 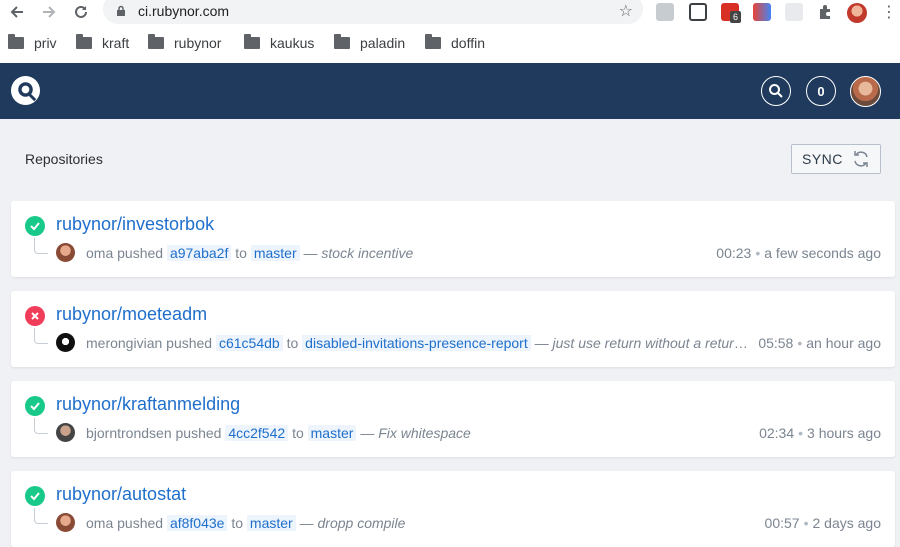 What do you see at coordinates (889, 12) in the screenshot?
I see `browser-menu-icon: ⋮` at bounding box center [889, 12].